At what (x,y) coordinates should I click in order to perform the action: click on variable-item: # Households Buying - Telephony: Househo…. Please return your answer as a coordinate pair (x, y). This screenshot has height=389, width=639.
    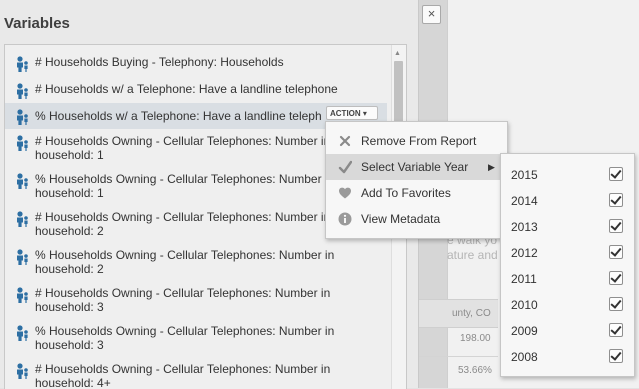
    Looking at the image, I should click on (196, 63).